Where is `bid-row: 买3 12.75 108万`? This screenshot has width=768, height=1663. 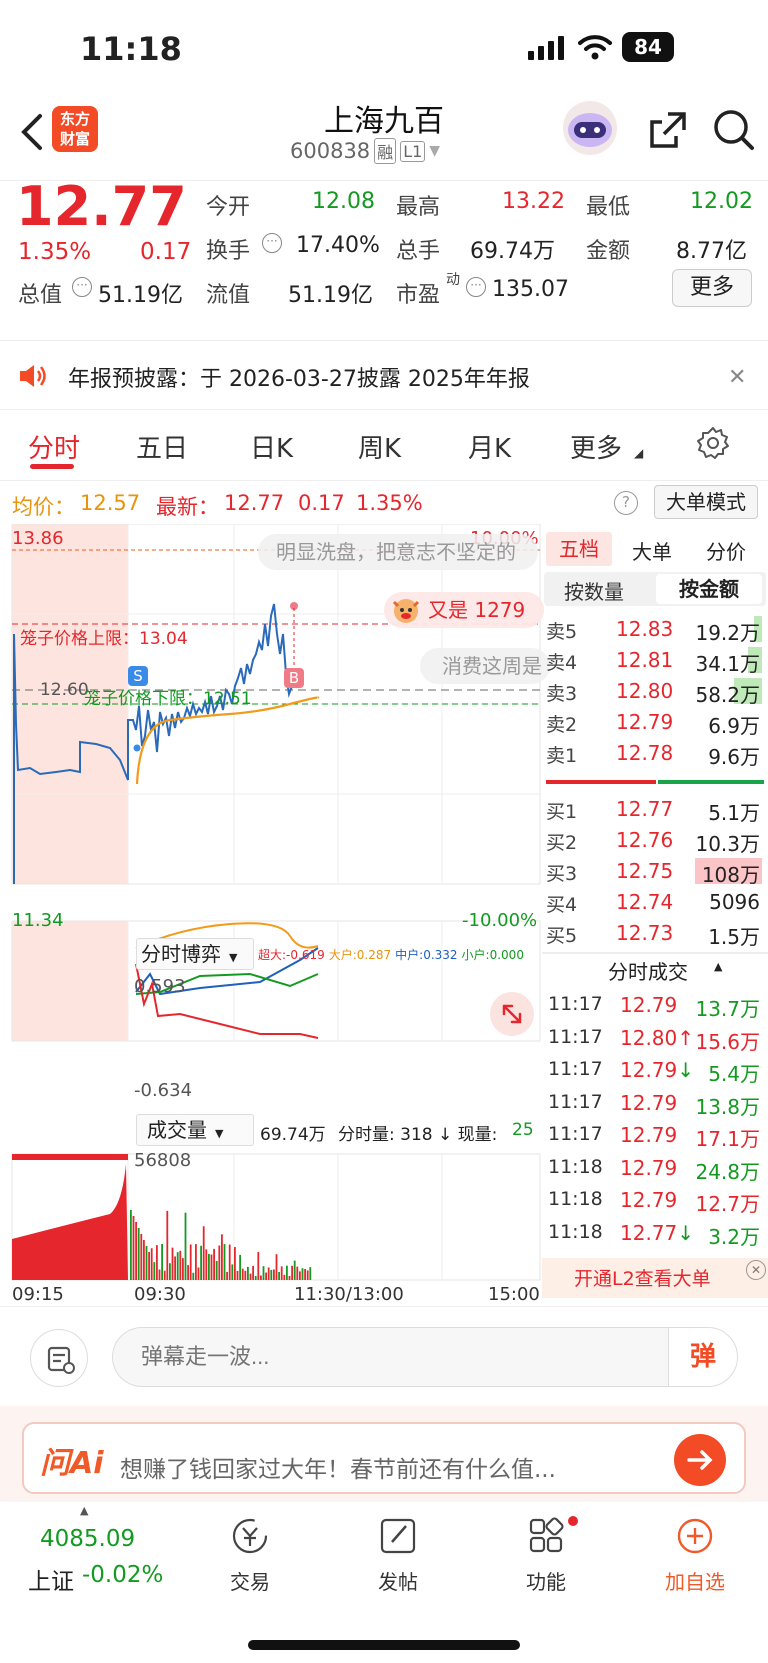
bid-row: 买3 12.75 108万 is located at coordinates (655, 871).